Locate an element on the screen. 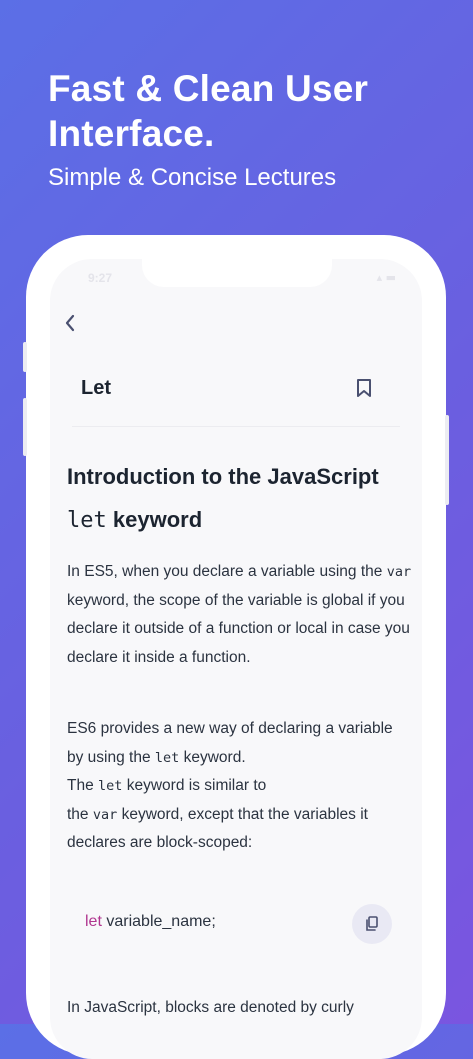  copy-code-button is located at coordinates (372, 924).